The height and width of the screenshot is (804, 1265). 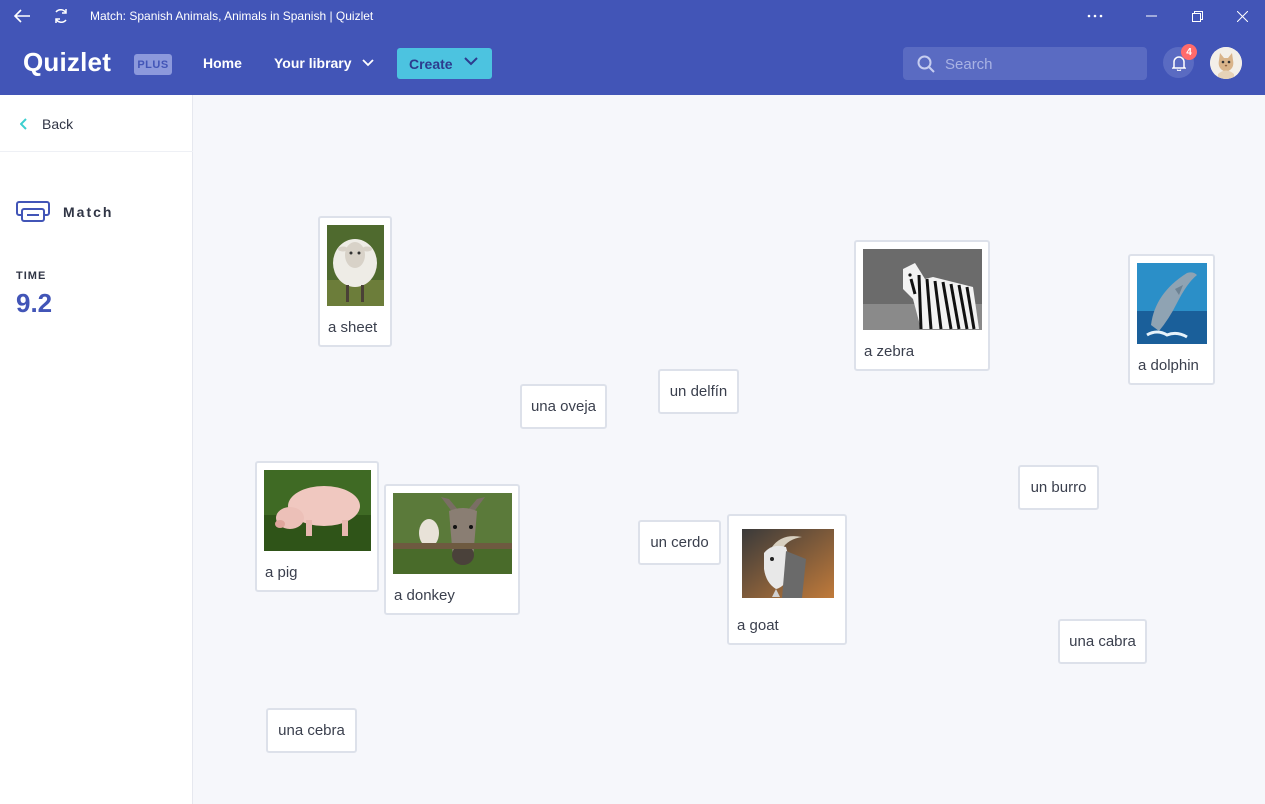 I want to click on card-label: a donkey, so click(x=424, y=595).